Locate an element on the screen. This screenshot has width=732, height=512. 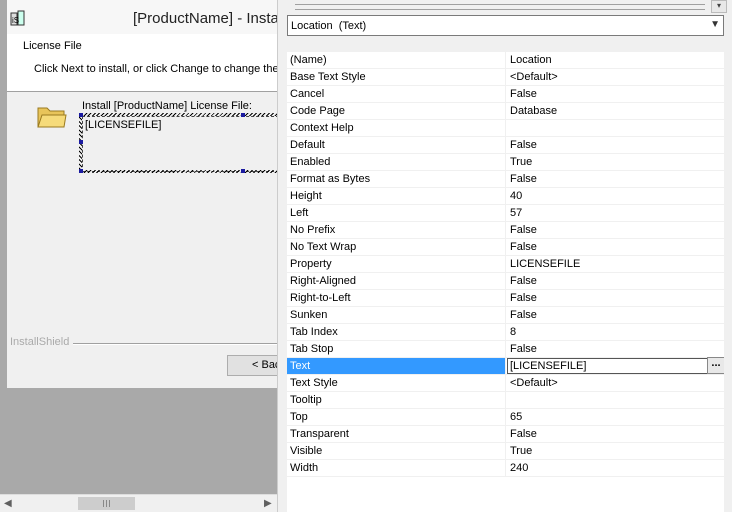
property-row: Text Style <Default> is located at coordinates (505, 383).